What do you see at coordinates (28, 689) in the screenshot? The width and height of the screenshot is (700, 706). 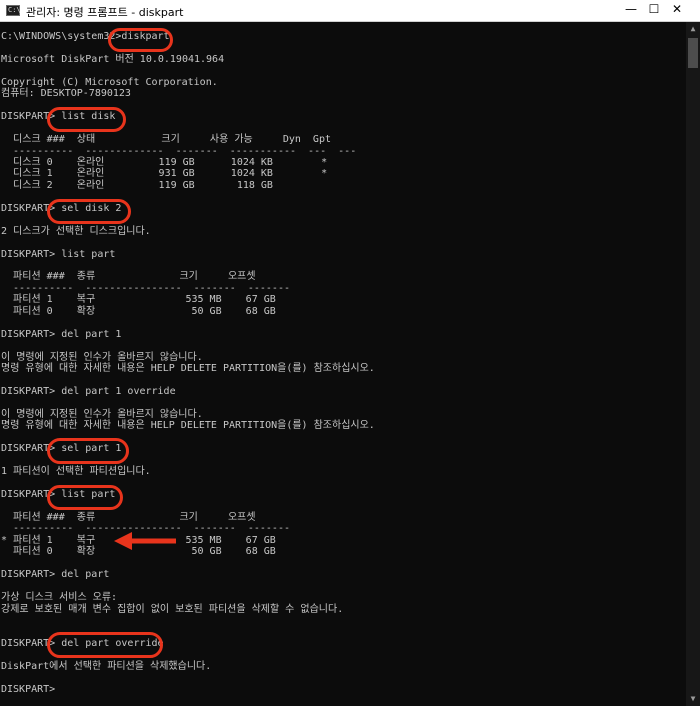 I see `console-line: DISKPART>` at bounding box center [28, 689].